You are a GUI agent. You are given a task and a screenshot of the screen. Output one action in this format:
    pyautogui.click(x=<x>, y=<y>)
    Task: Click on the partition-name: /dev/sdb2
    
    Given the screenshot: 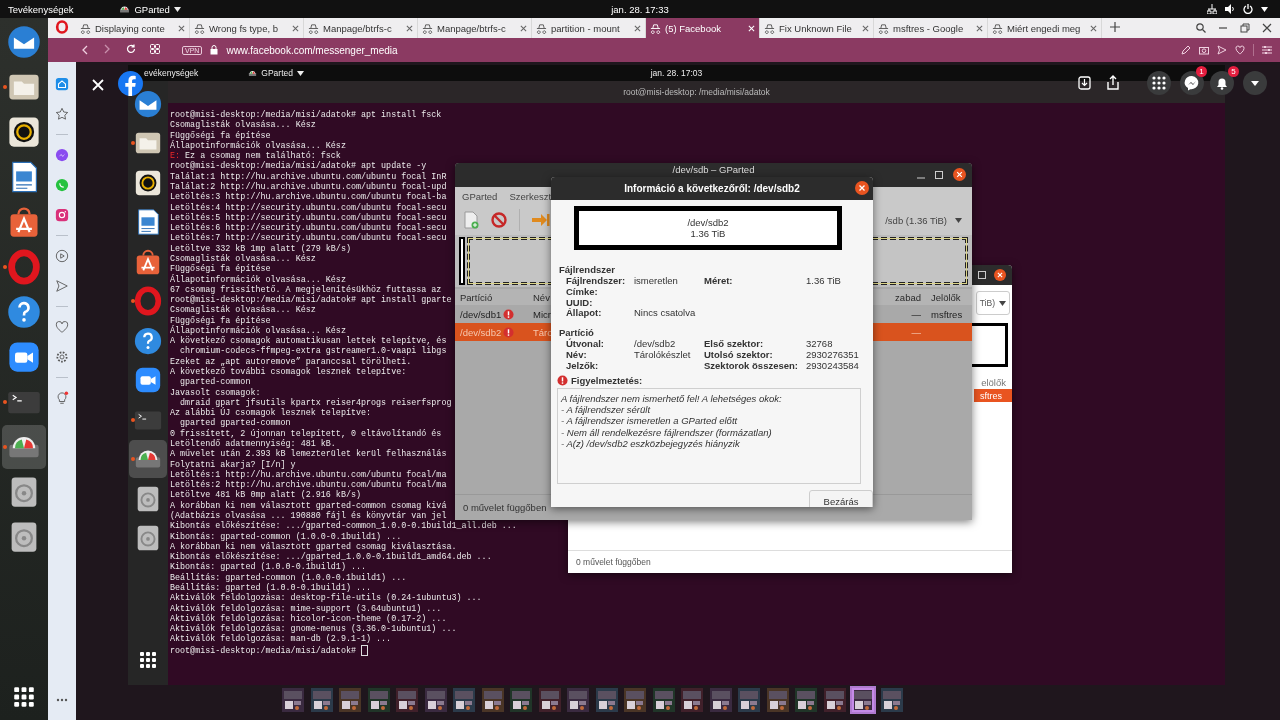 What is the action you would take?
    pyautogui.click(x=708, y=222)
    